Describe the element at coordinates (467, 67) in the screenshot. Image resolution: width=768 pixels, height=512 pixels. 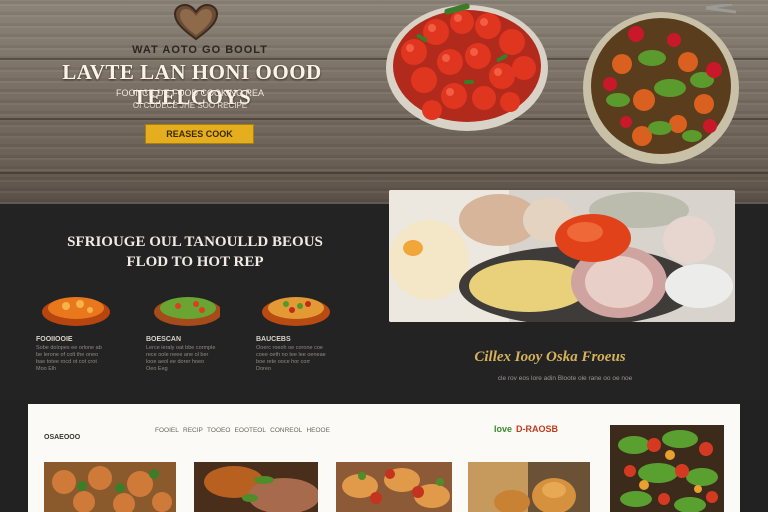
I see `tomato-bowl-image` at that location.